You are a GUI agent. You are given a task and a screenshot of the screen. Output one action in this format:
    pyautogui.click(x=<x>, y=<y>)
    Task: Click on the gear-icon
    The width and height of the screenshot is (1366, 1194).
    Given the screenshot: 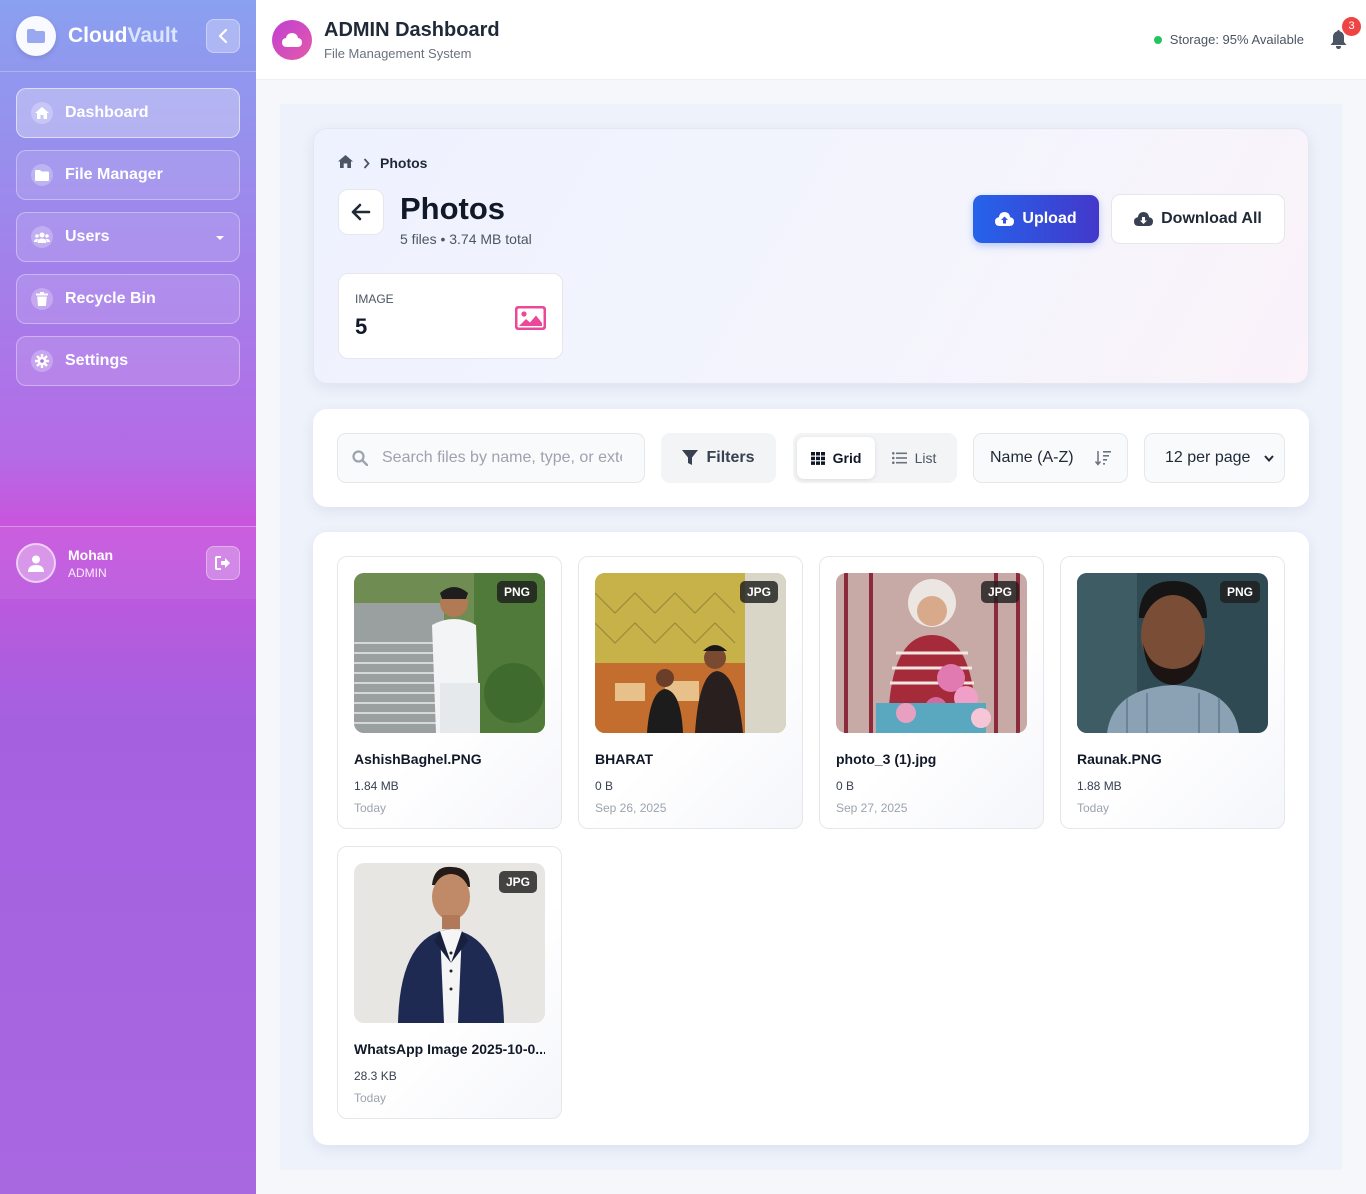 What is the action you would take?
    pyautogui.click(x=42, y=361)
    